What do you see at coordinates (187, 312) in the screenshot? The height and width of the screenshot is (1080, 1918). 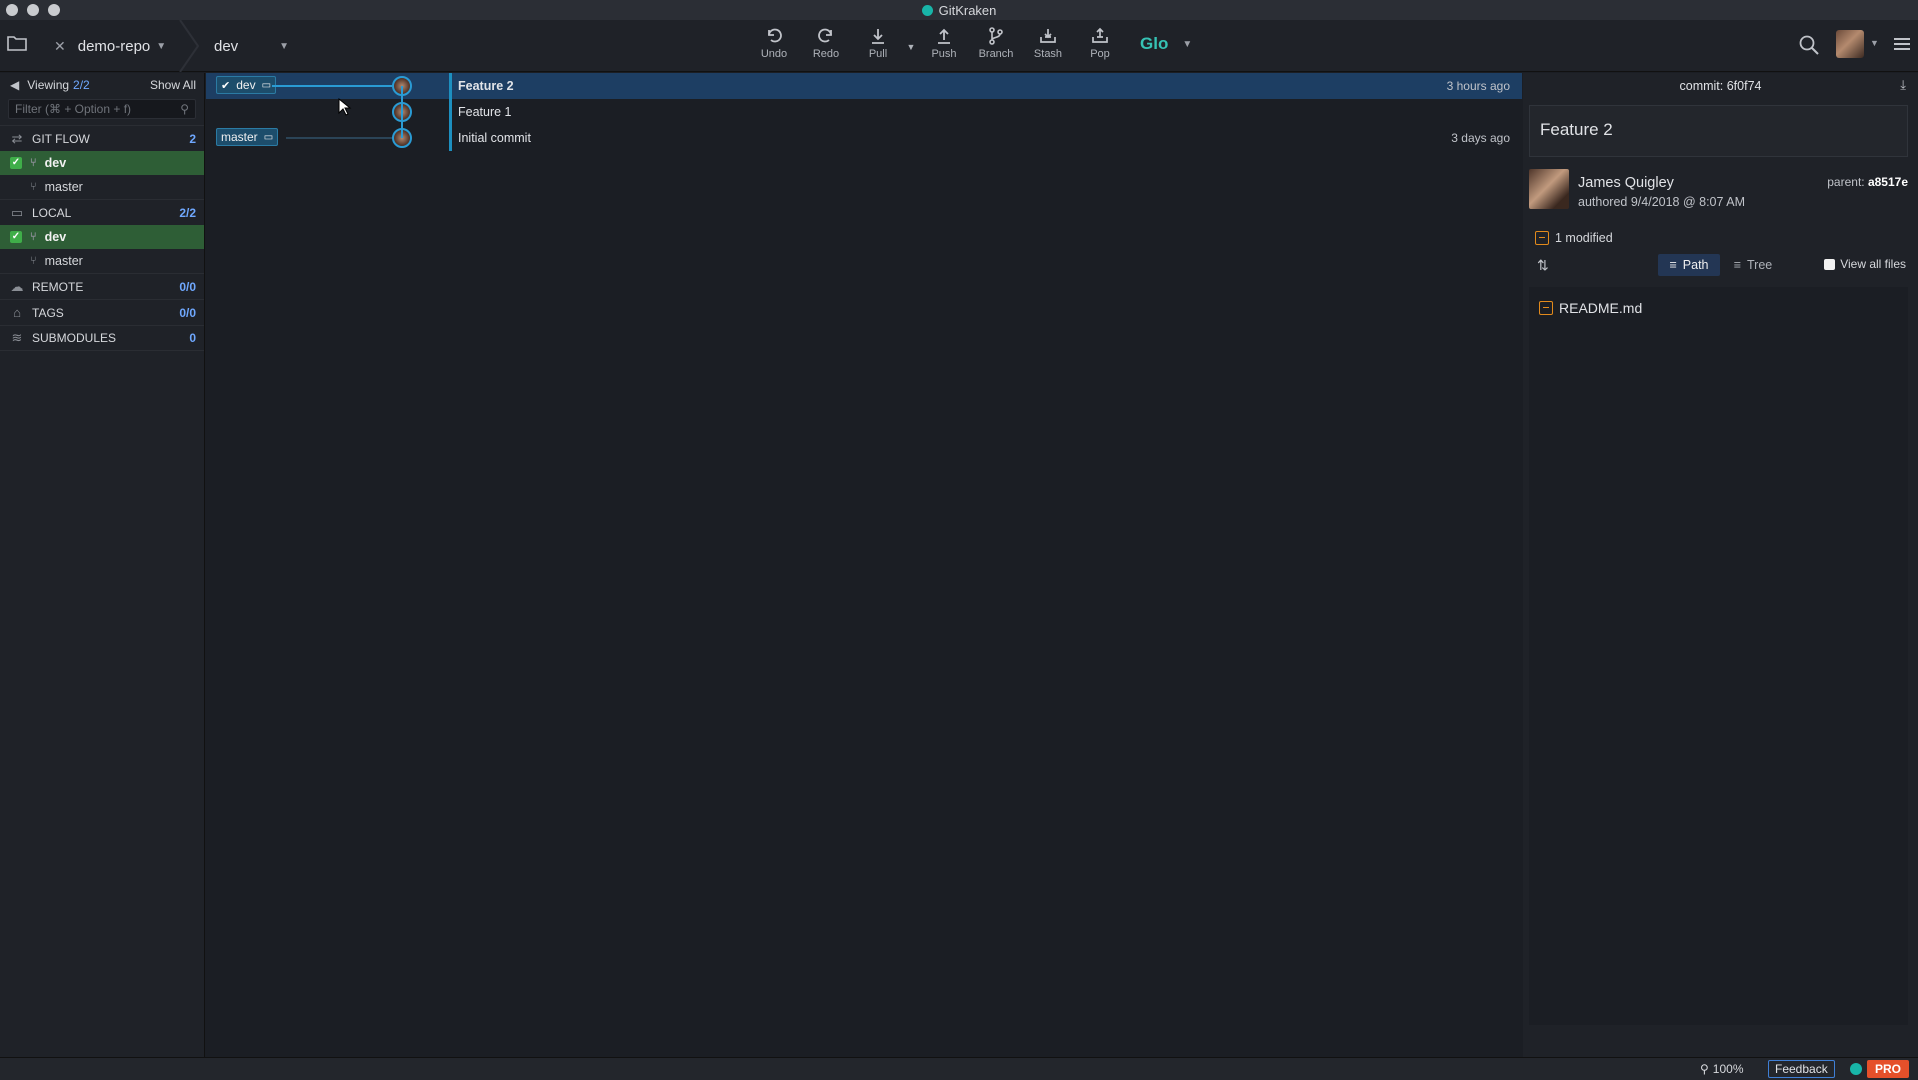 I see `tags-count: 0/0` at bounding box center [187, 312].